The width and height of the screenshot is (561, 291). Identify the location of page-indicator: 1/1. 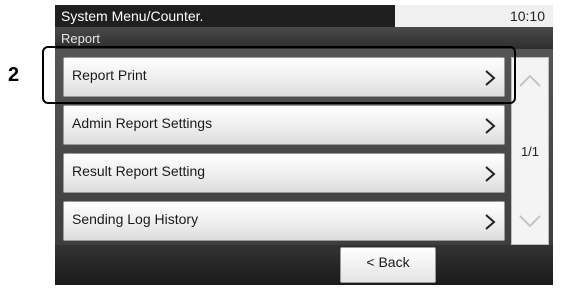
(530, 151).